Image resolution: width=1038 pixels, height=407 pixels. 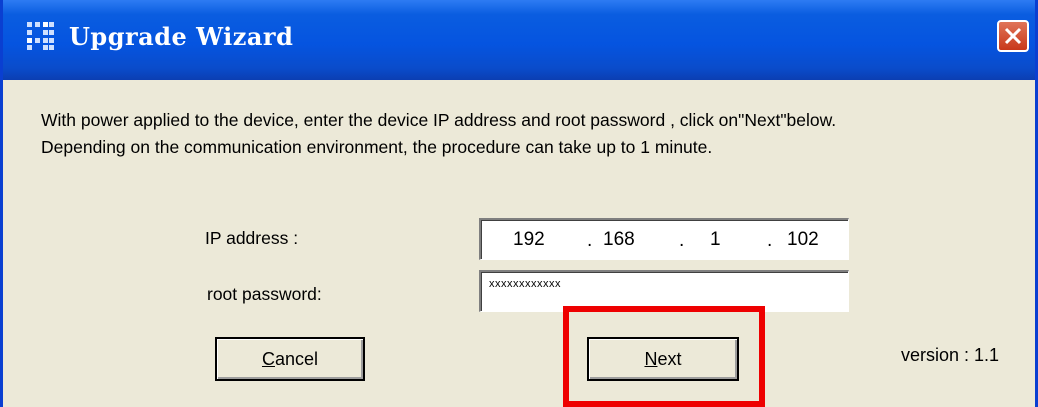 I want to click on cancel-button: Cancel, so click(x=290, y=359).